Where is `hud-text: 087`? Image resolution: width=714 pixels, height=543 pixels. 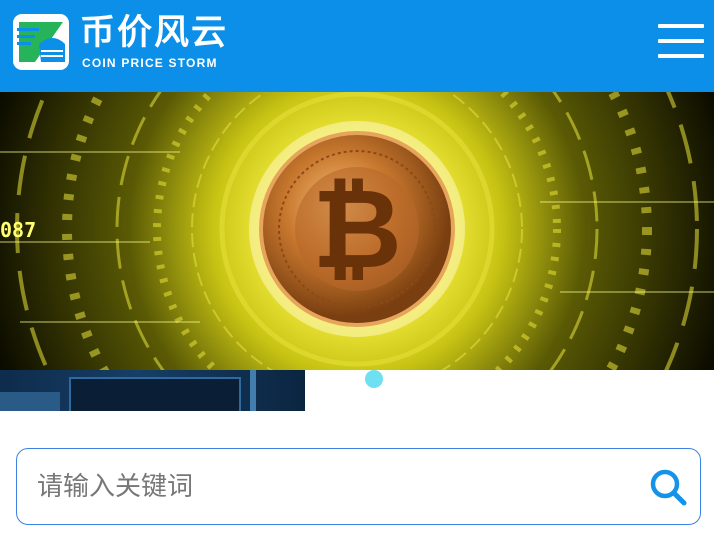 hud-text: 087 is located at coordinates (18, 230).